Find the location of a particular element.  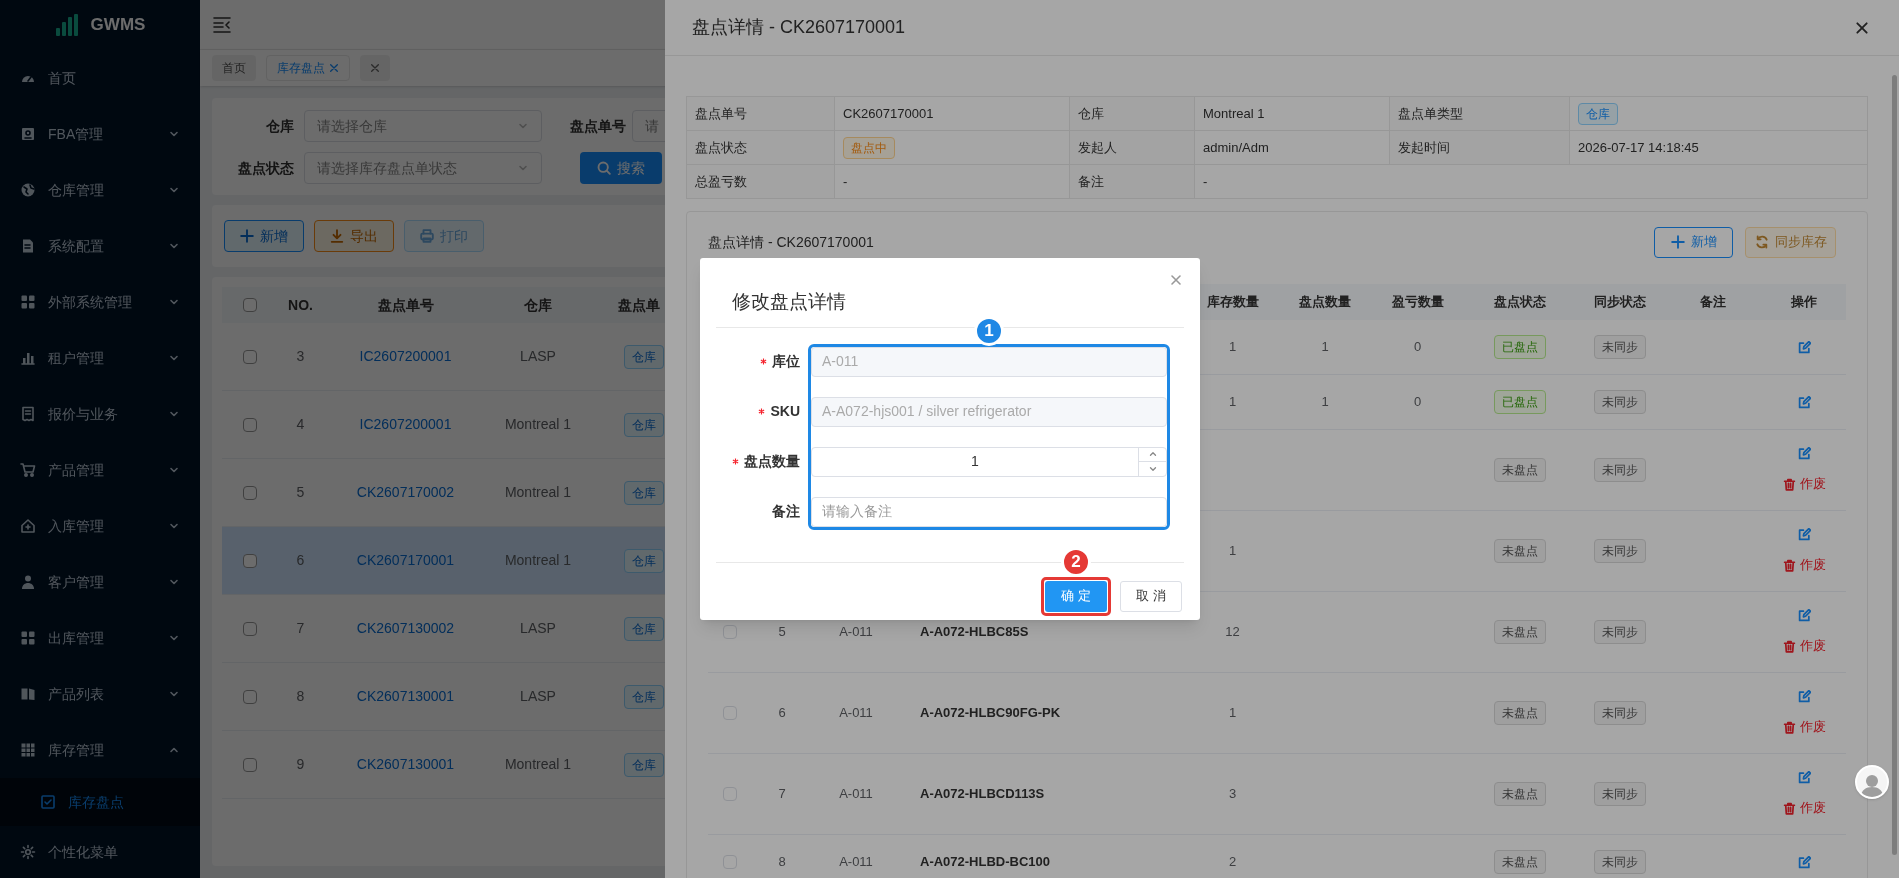

export-button: 导出 is located at coordinates (354, 236).